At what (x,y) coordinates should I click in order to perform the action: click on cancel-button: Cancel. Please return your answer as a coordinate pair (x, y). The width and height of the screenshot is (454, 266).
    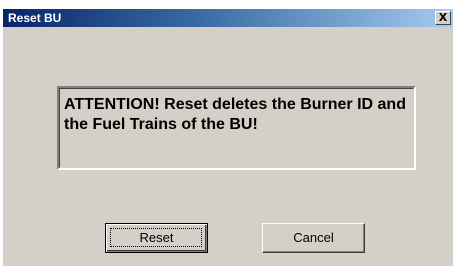
    Looking at the image, I should click on (313, 238).